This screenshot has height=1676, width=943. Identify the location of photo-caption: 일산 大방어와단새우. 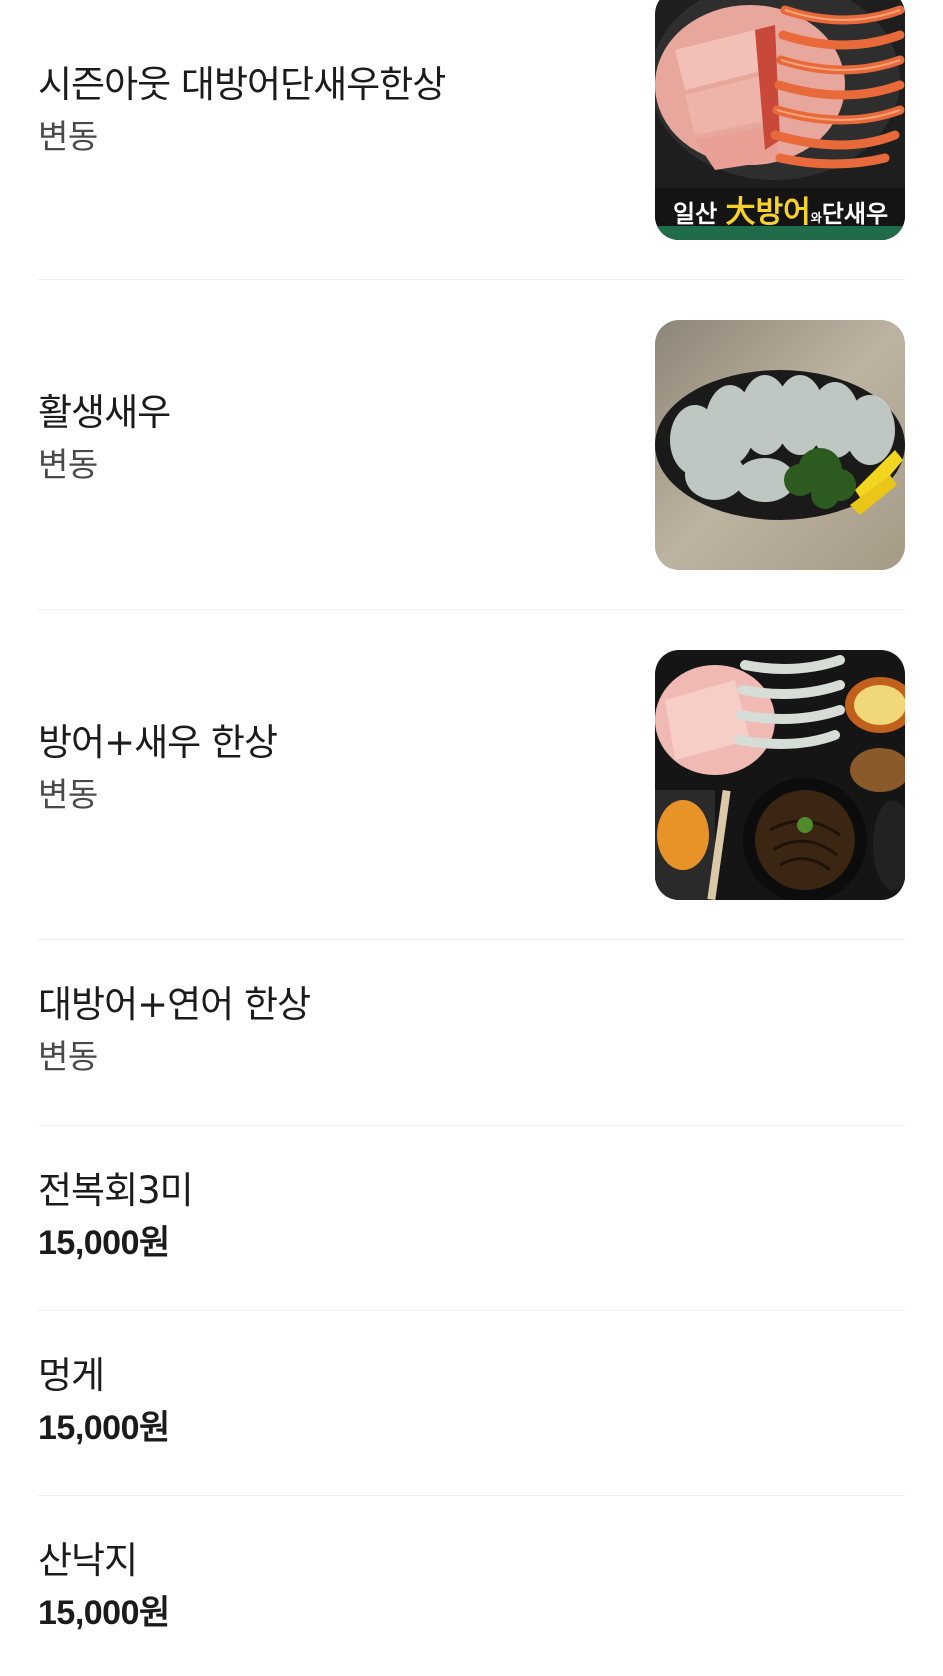
(780, 212).